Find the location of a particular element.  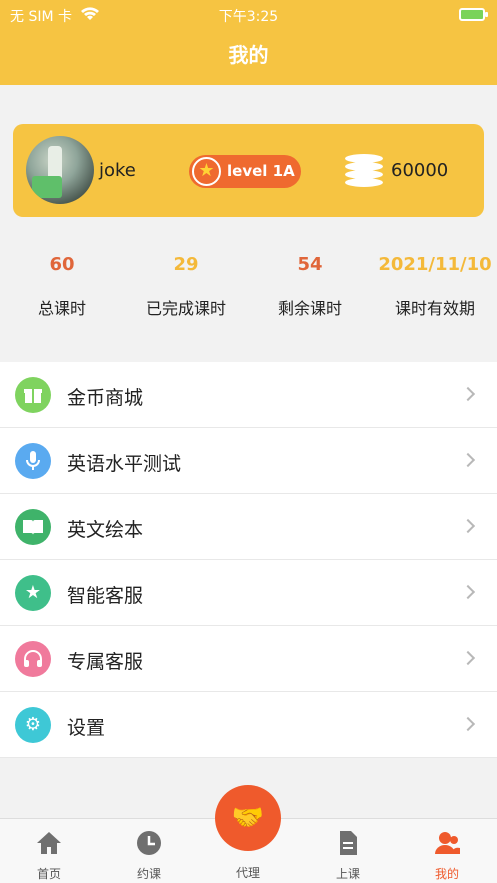

tab-home: 首页 is located at coordinates (49, 851).